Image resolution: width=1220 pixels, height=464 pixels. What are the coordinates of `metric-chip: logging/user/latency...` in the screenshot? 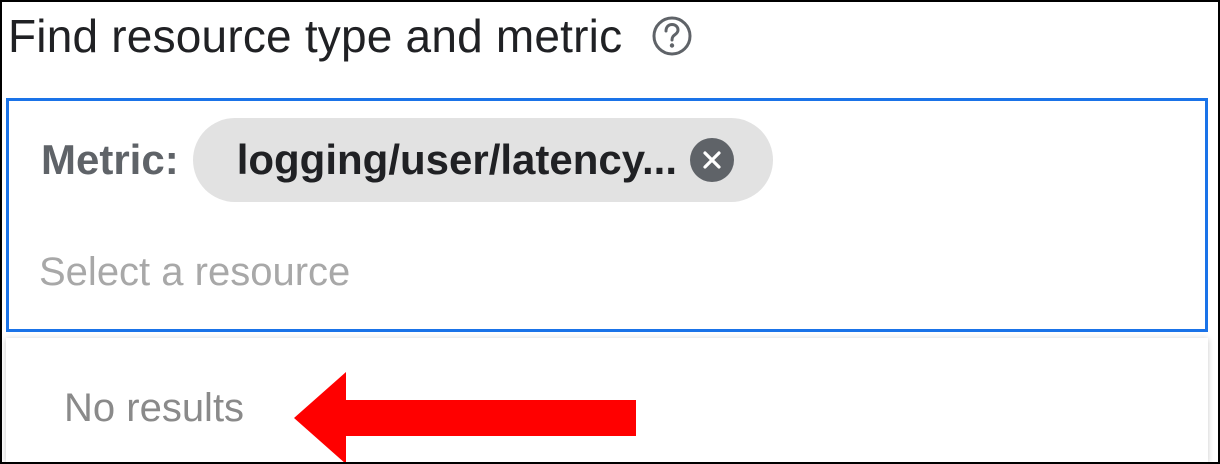 It's located at (483, 160).